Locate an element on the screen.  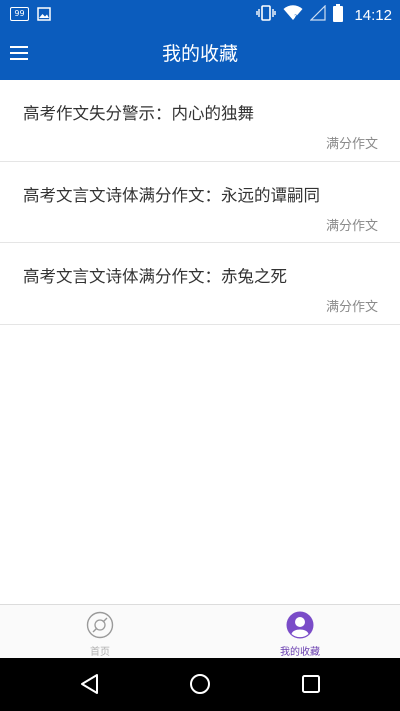
status-bar: 99 ? 14:12 is located at coordinates (200, 15).